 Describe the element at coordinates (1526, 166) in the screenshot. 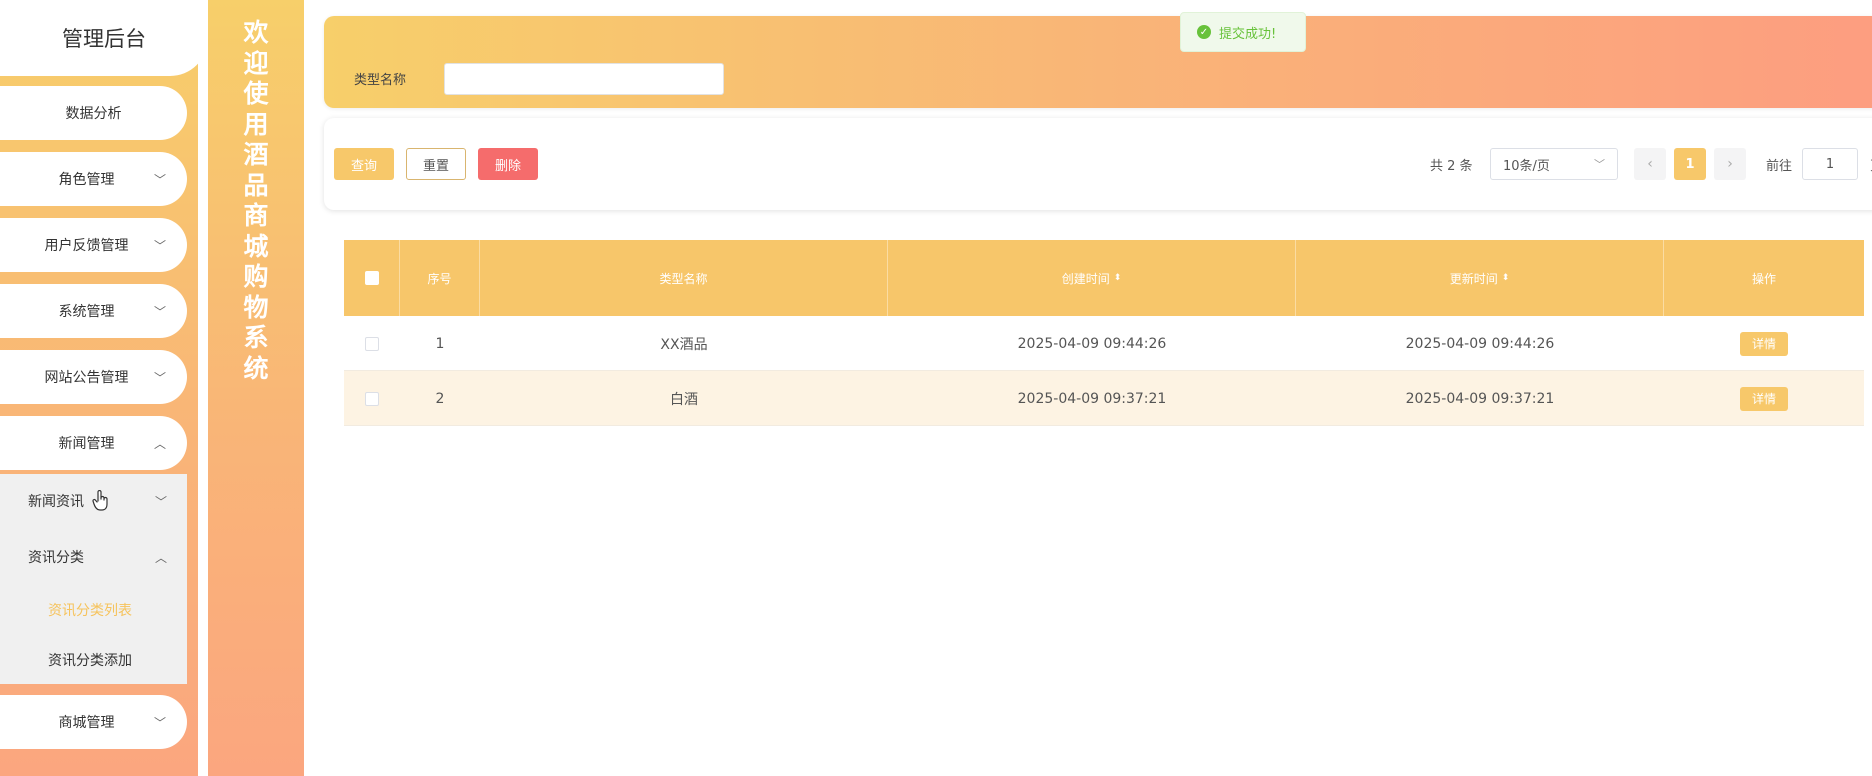

I see `page-size-value: 10条/页` at that location.